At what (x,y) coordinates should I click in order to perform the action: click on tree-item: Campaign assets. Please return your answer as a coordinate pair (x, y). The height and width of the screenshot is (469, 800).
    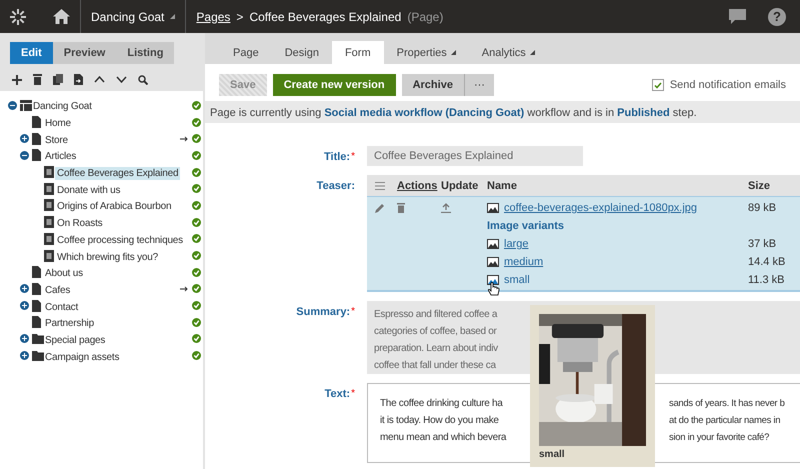
    Looking at the image, I should click on (82, 357).